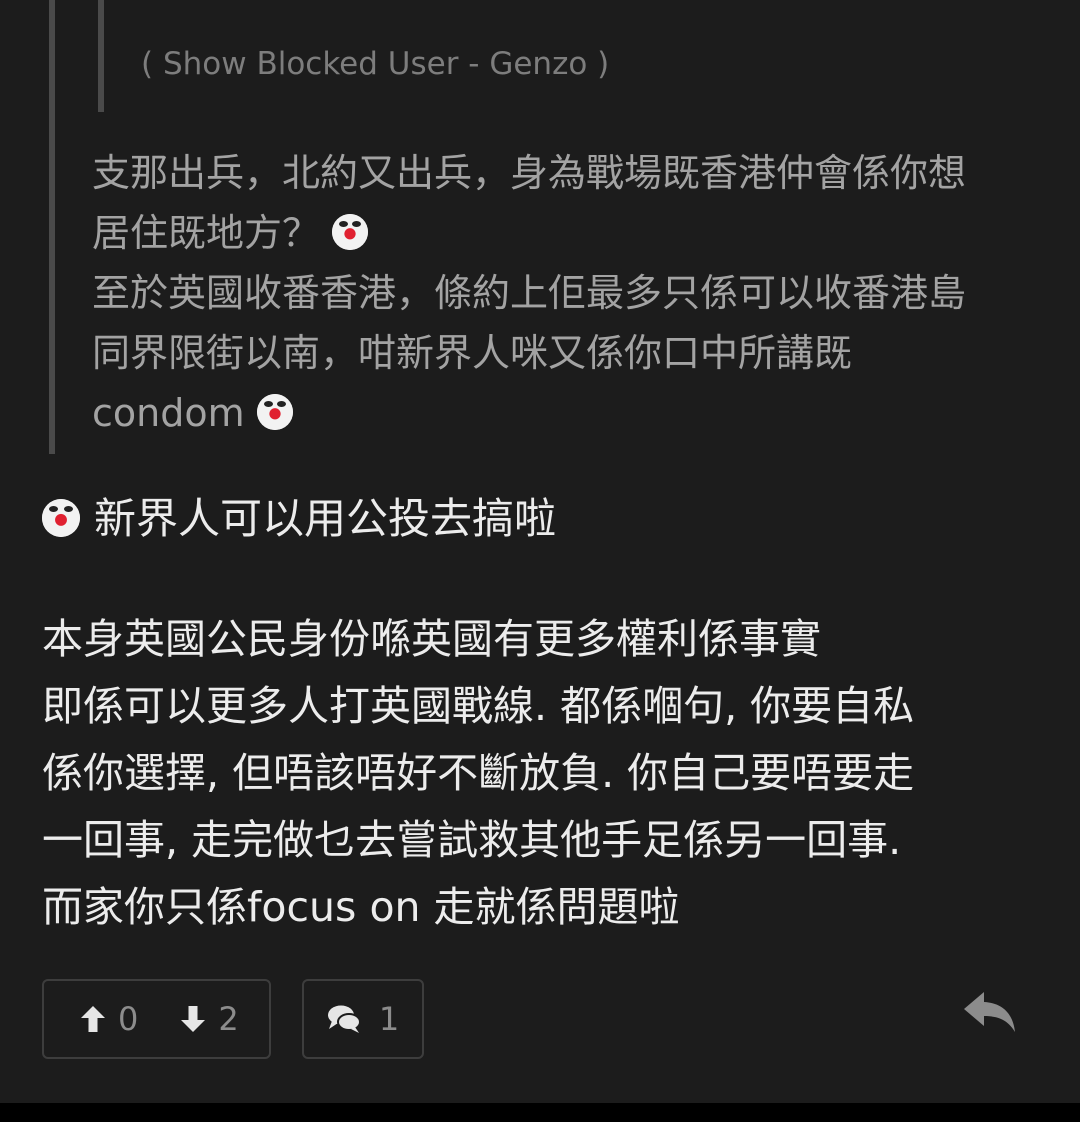 The height and width of the screenshot is (1122, 1080). What do you see at coordinates (363, 1019) in the screenshot?
I see `comments-button: 1` at bounding box center [363, 1019].